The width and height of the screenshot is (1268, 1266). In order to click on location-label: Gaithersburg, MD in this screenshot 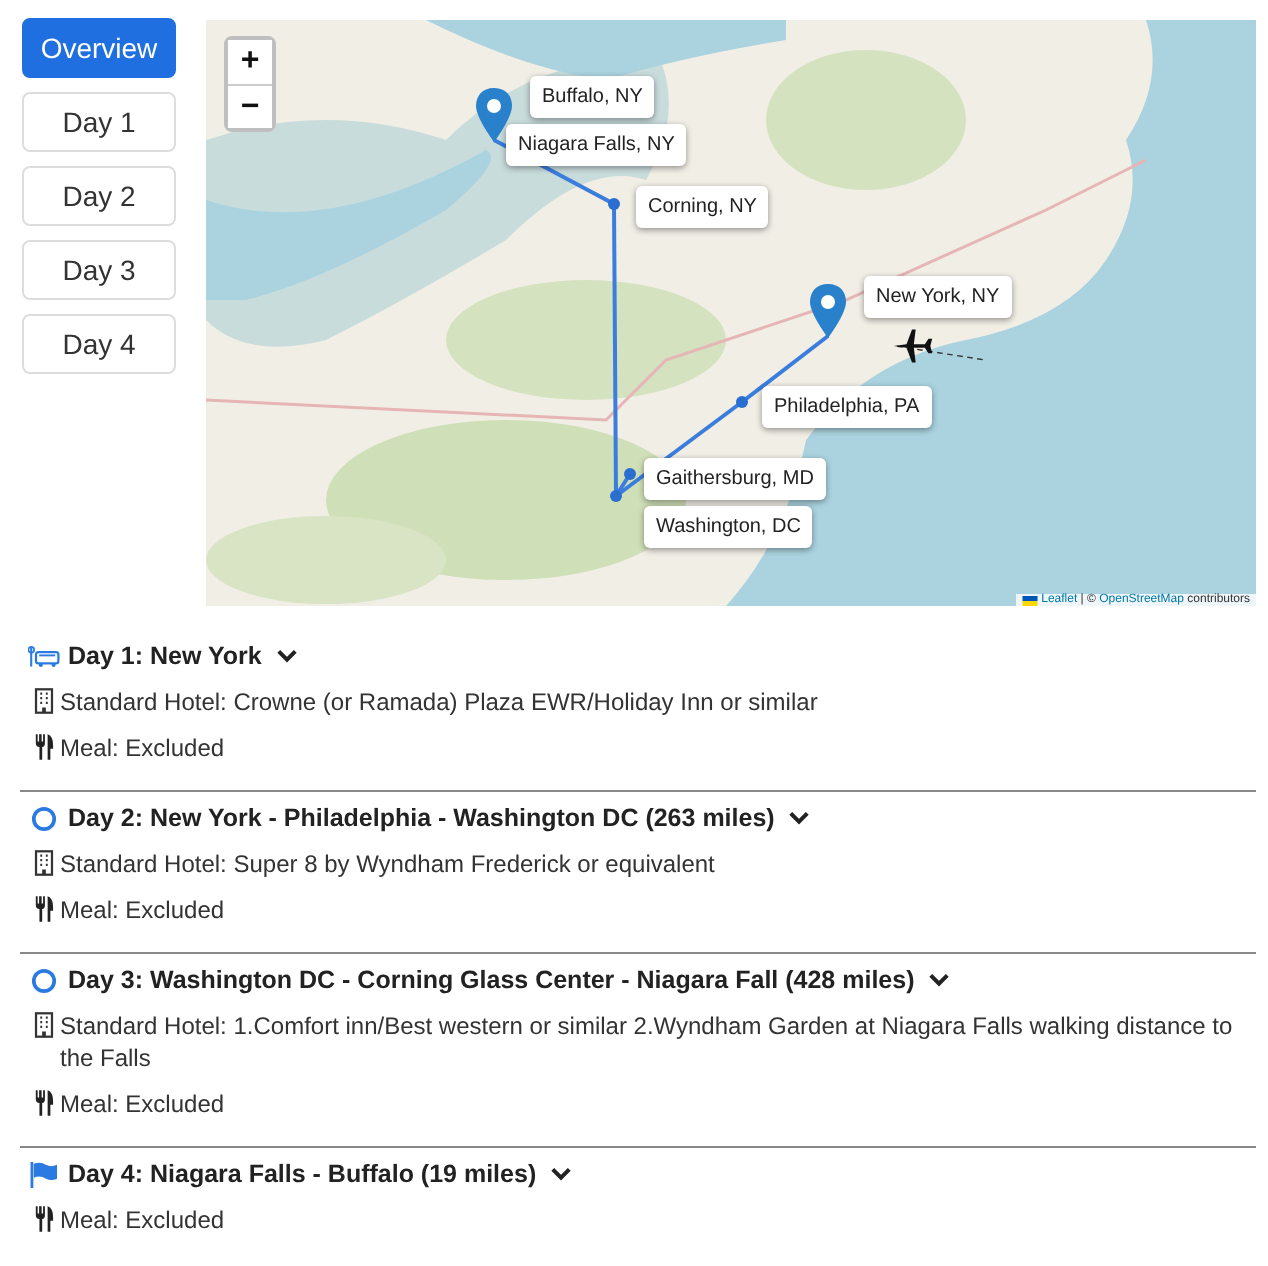, I will do `click(735, 479)`.